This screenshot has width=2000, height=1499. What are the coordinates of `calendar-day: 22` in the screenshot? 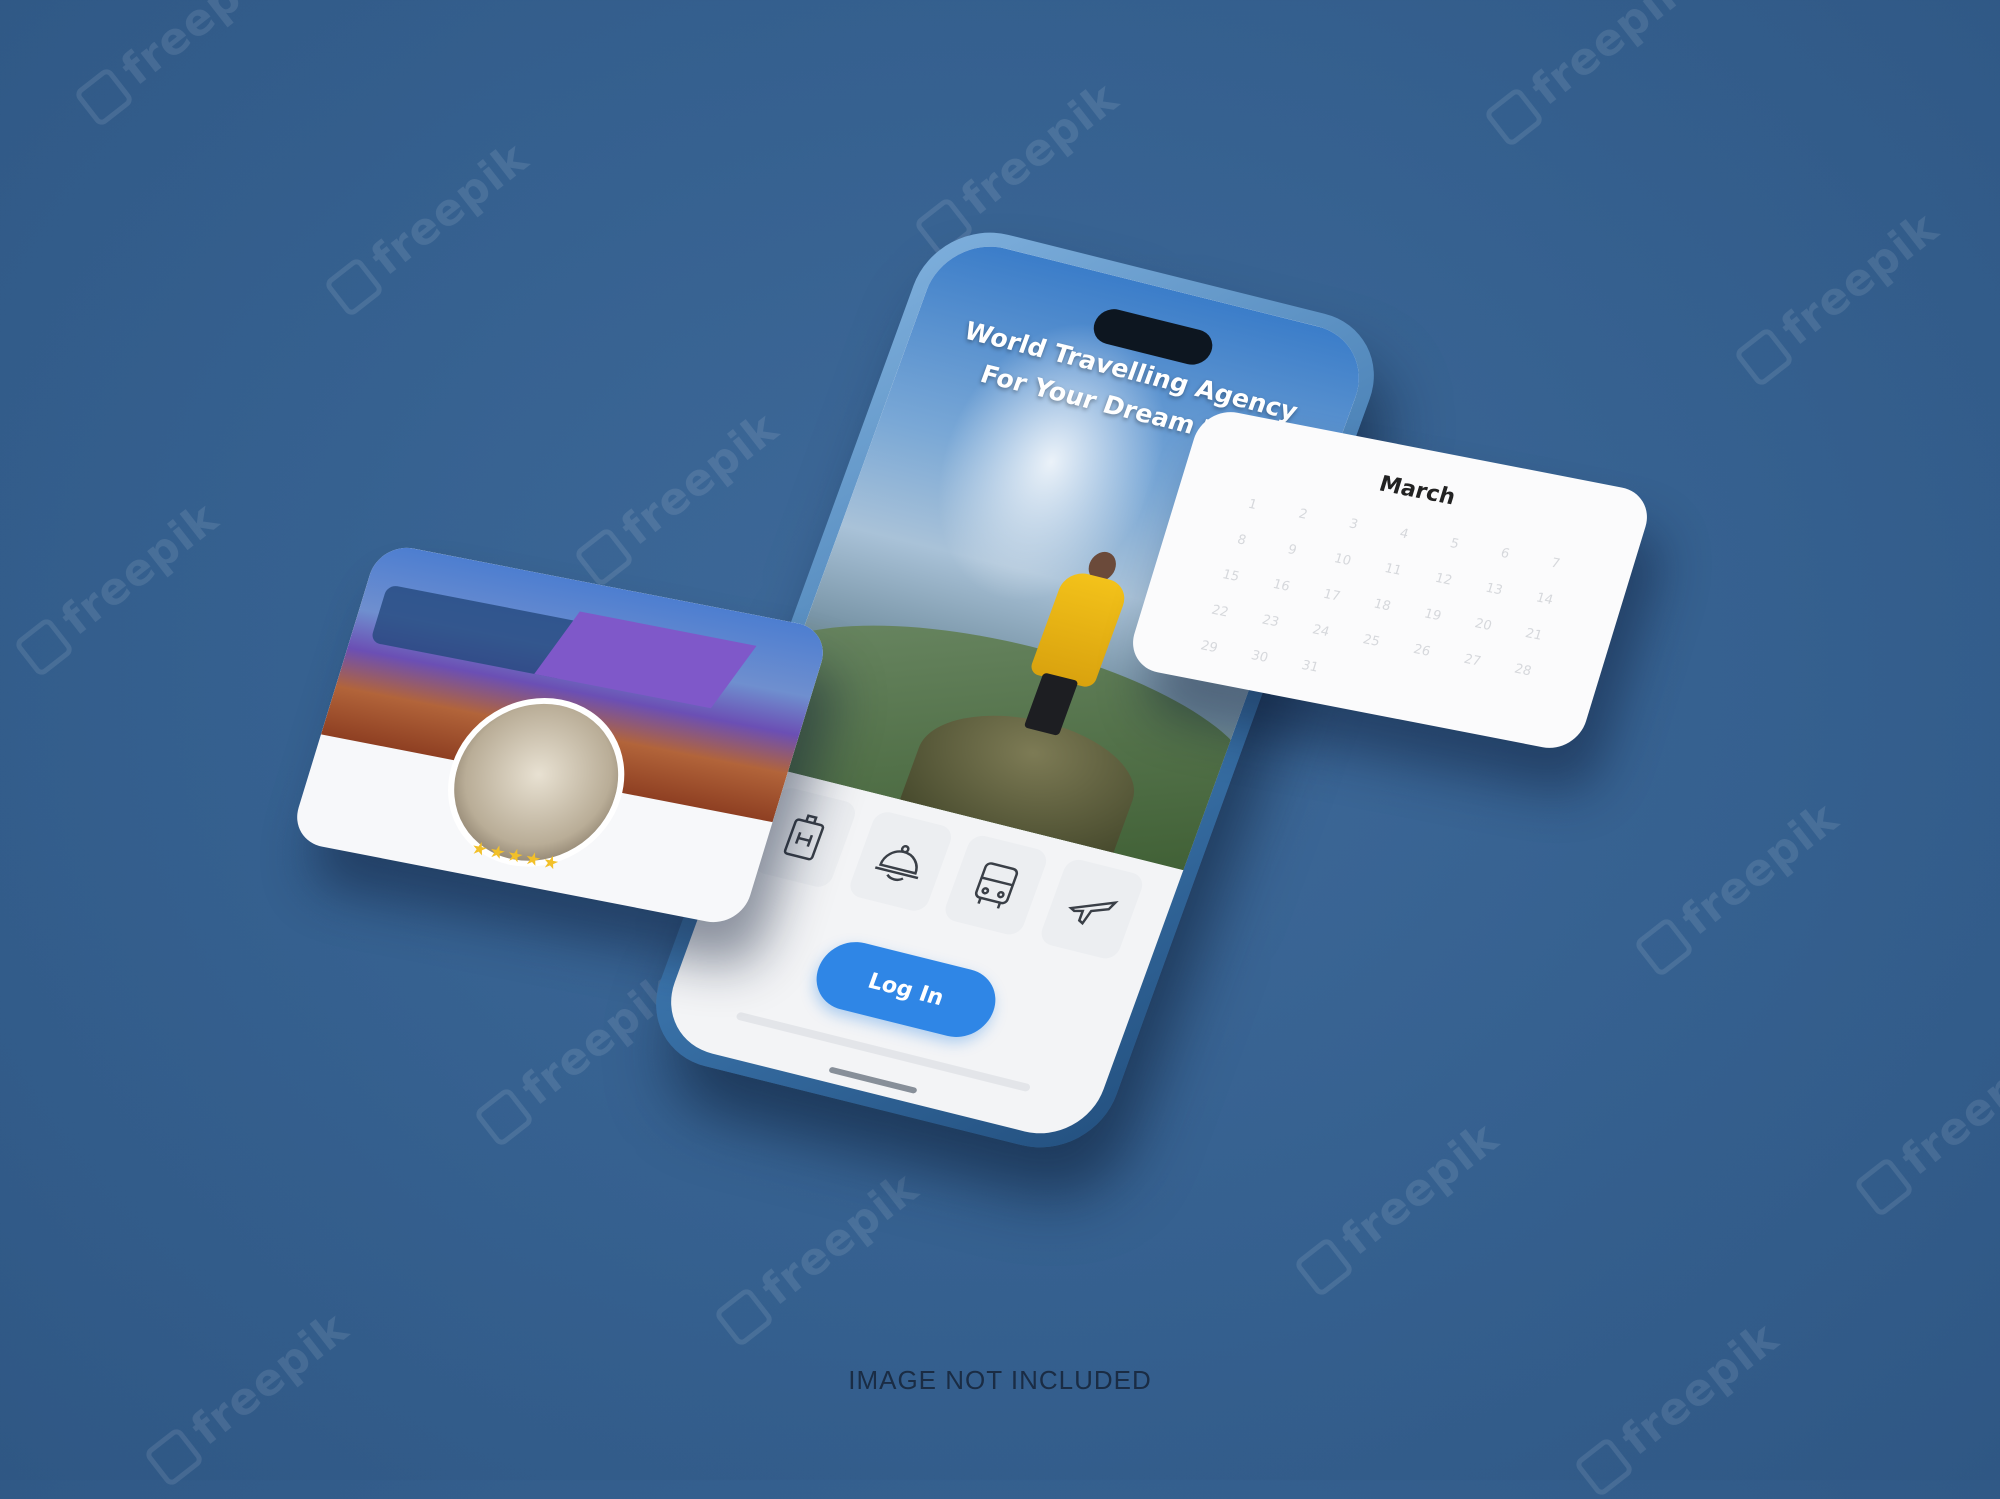 It's located at (1219, 612).